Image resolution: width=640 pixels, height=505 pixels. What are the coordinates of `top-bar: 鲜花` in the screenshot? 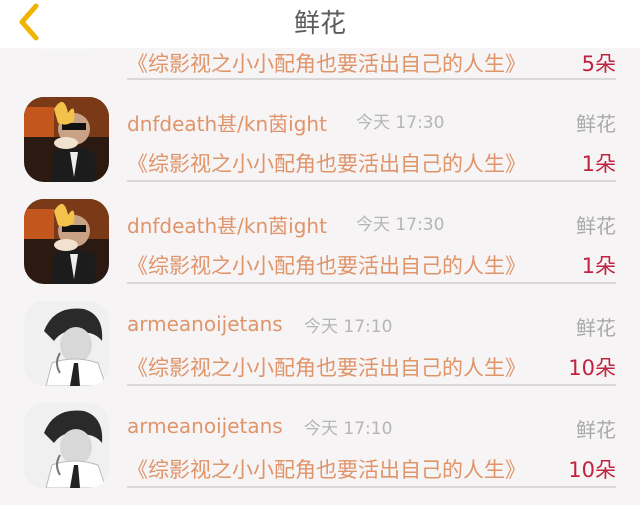 It's located at (320, 24).